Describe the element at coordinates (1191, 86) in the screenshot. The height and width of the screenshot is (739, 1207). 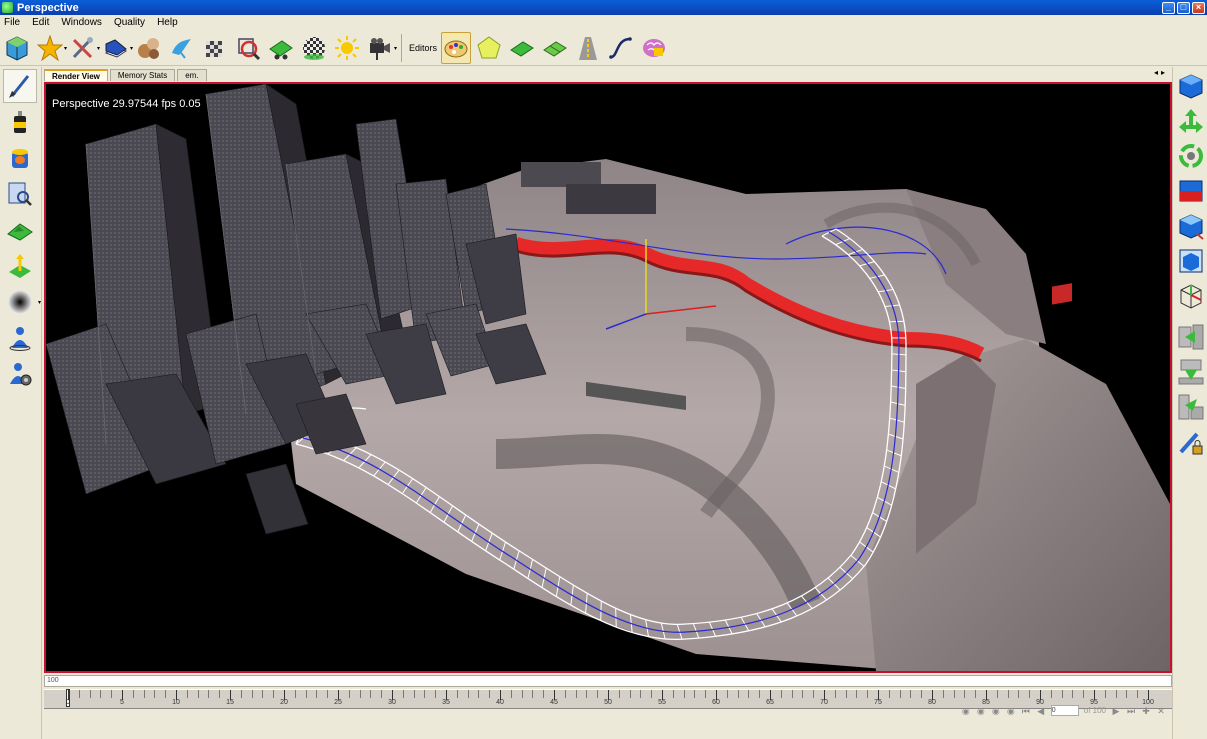
I see `blue-cube-icon` at that location.